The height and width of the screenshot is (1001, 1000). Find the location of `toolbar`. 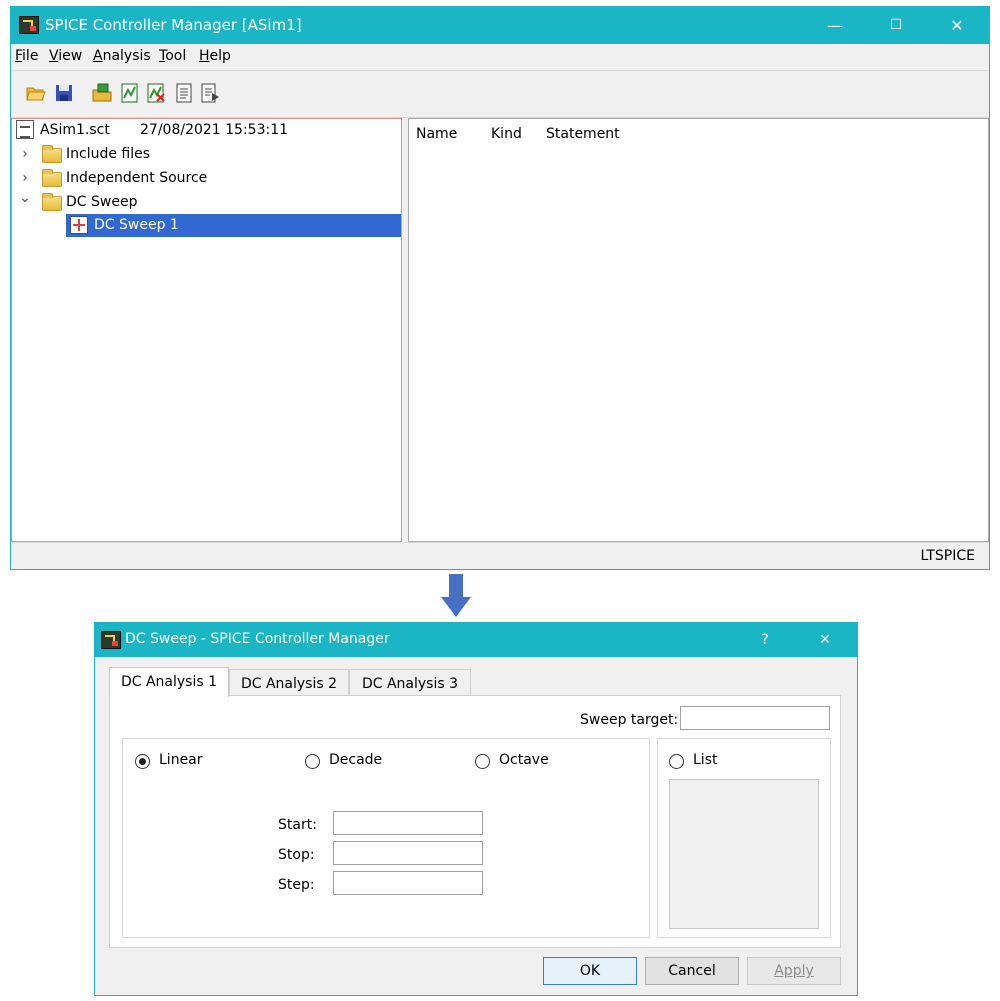

toolbar is located at coordinates (500, 94).